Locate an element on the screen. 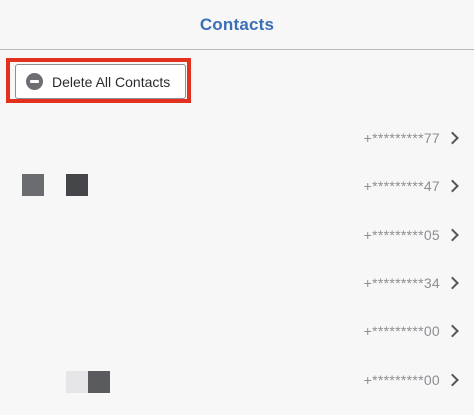 This screenshot has width=474, height=415. delete-all-contacts-button: Delete All Contacts is located at coordinates (100, 81).